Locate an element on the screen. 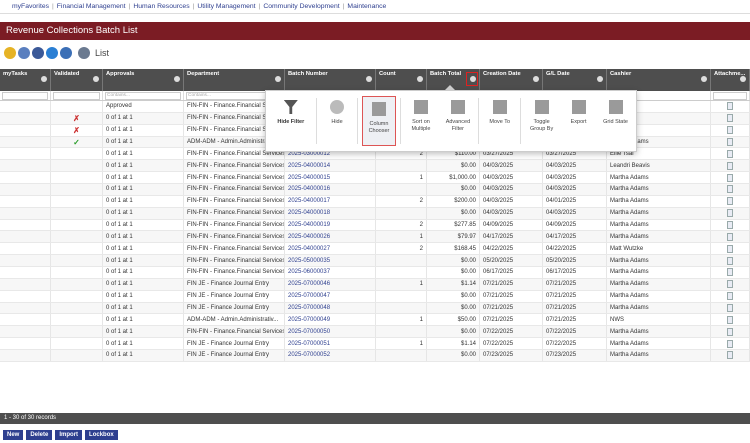 The image size is (750, 443). water-drop-icon is located at coordinates (52, 53).